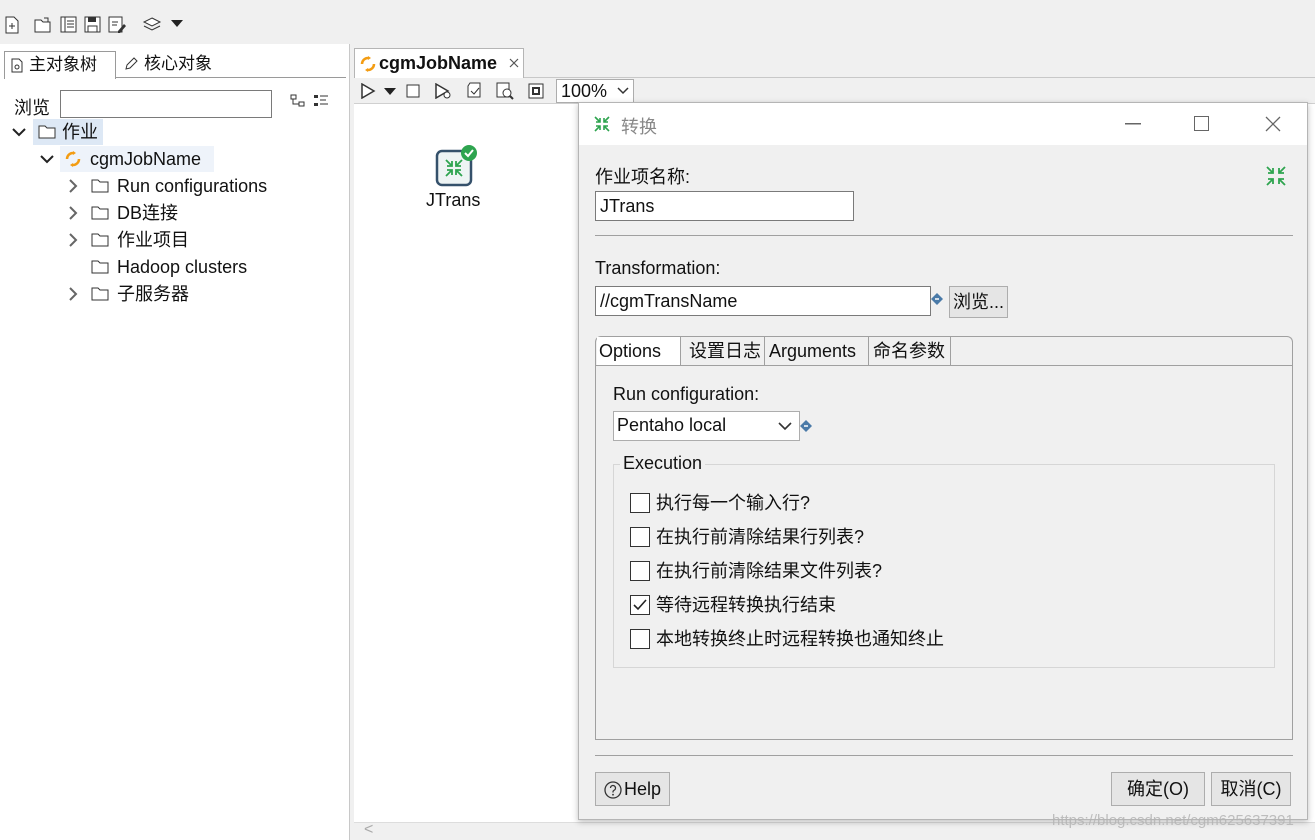 The width and height of the screenshot is (1315, 840). Describe the element at coordinates (760, 537) in the screenshot. I see `checkbox-label: 在执行前清除结果行列表?` at that location.